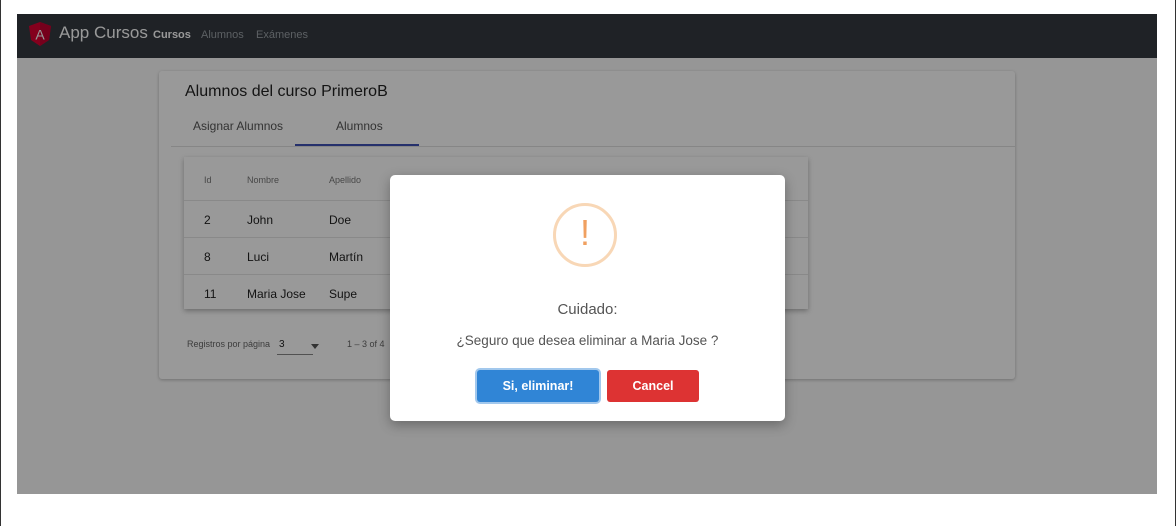 This screenshot has width=1176, height=526. Describe the element at coordinates (584, 232) in the screenshot. I see `exclamation-glyph: !` at that location.